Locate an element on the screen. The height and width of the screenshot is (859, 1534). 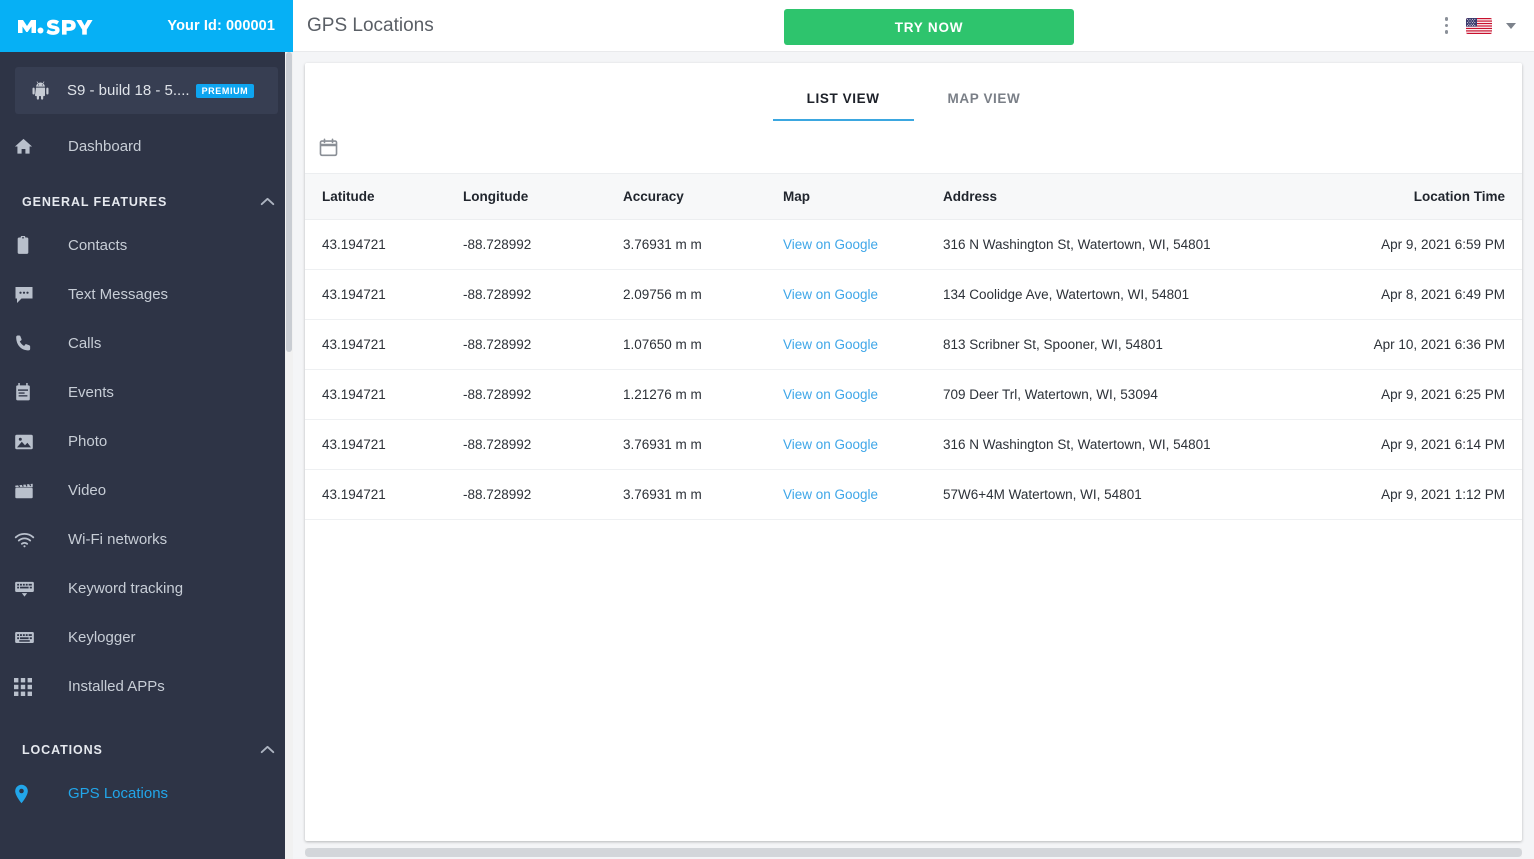
filter-bar is located at coordinates (913, 147).